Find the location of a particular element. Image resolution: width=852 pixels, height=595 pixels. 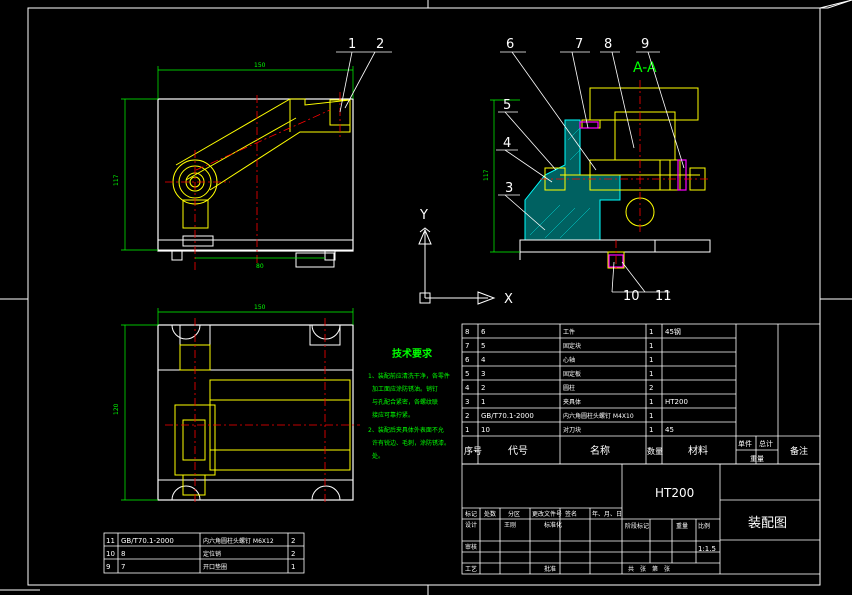

balloon-8: 8 is located at coordinates (608, 44).